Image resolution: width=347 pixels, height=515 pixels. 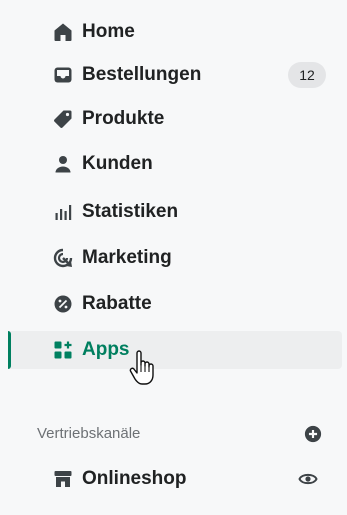 I want to click on tag-icon, so click(x=63, y=119).